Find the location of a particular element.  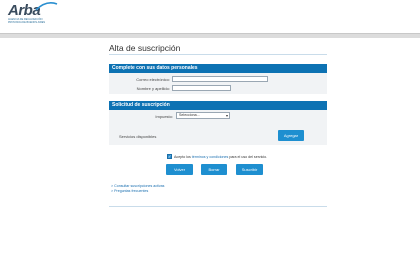

terms-checkbox: ✓ is located at coordinates (169, 156).